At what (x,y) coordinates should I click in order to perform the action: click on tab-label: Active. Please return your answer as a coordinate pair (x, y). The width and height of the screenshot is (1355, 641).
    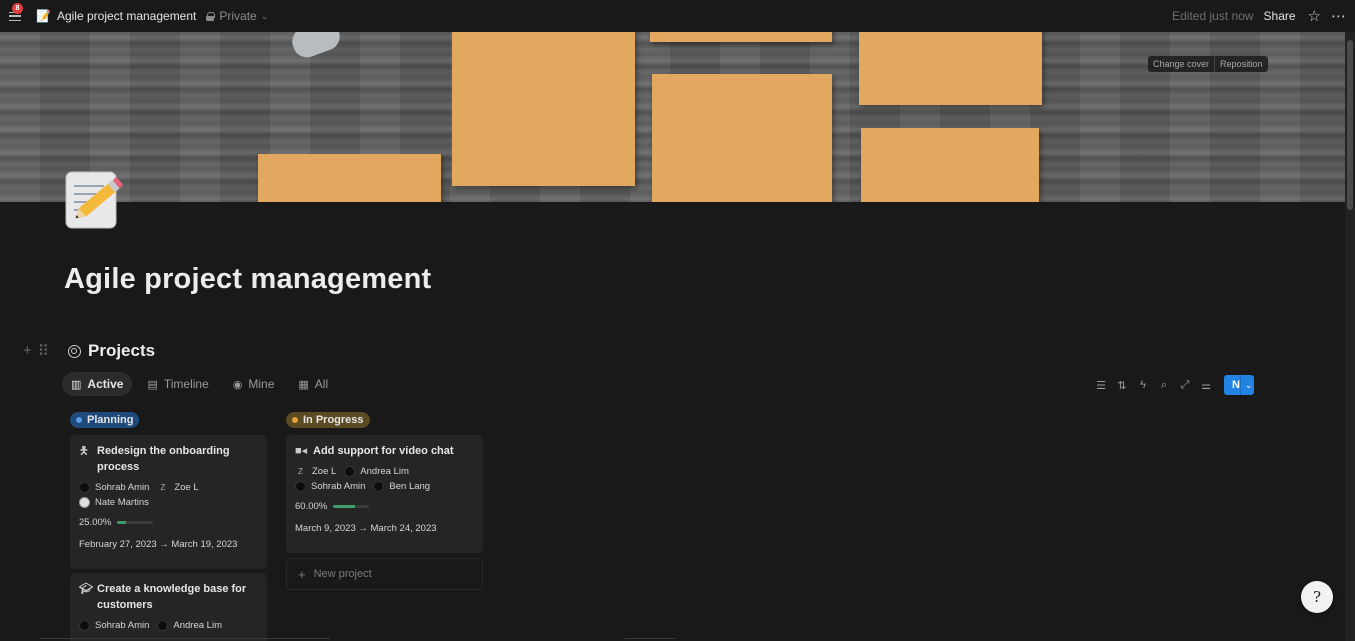
    Looking at the image, I should click on (105, 384).